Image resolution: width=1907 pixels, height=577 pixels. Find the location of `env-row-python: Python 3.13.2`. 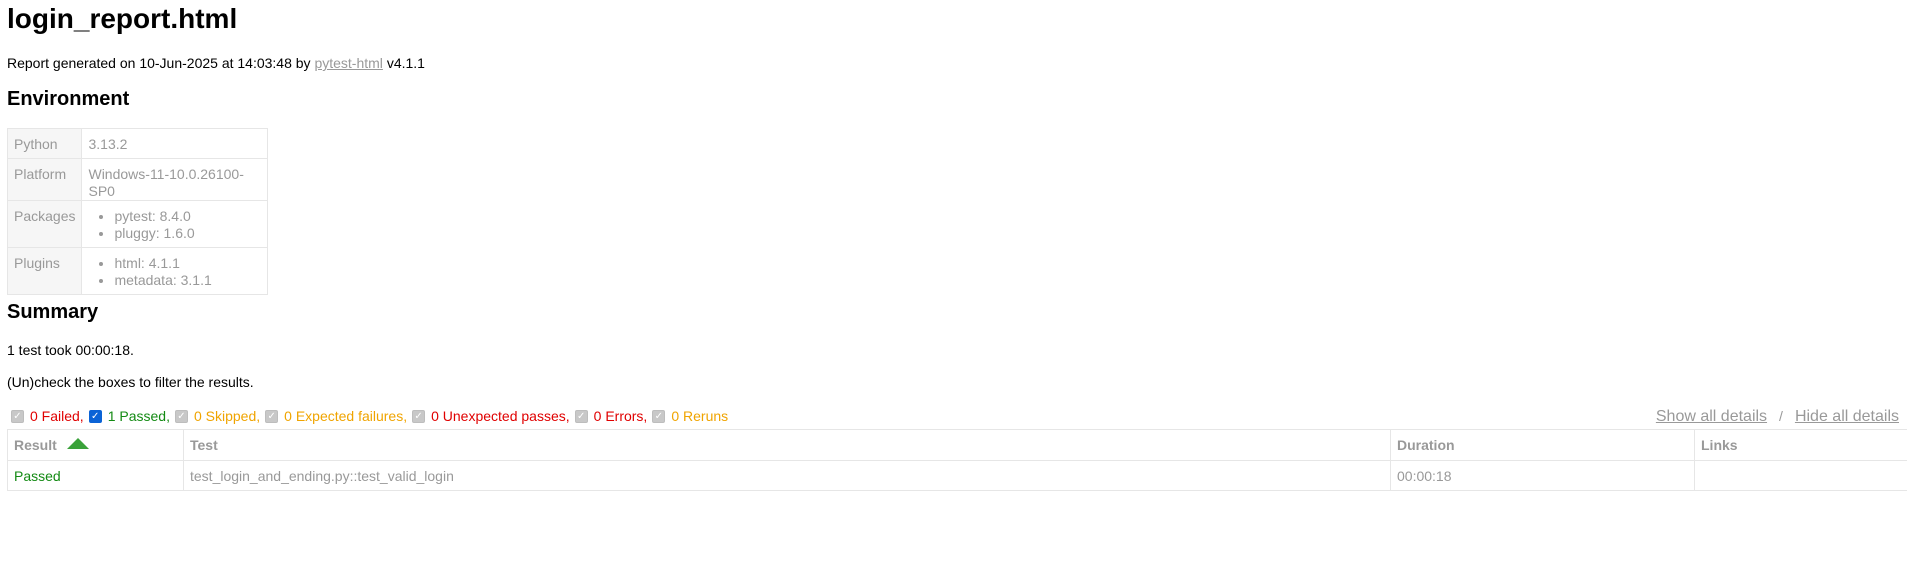

env-row-python: Python 3.13.2 is located at coordinates (137, 143).